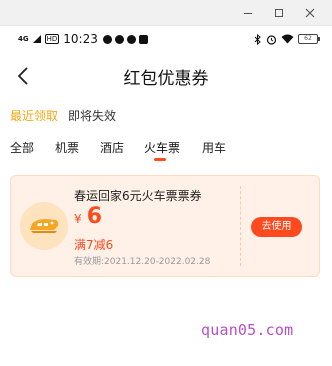 This screenshot has width=332, height=366. I want to click on minimize-icon, so click(248, 13).